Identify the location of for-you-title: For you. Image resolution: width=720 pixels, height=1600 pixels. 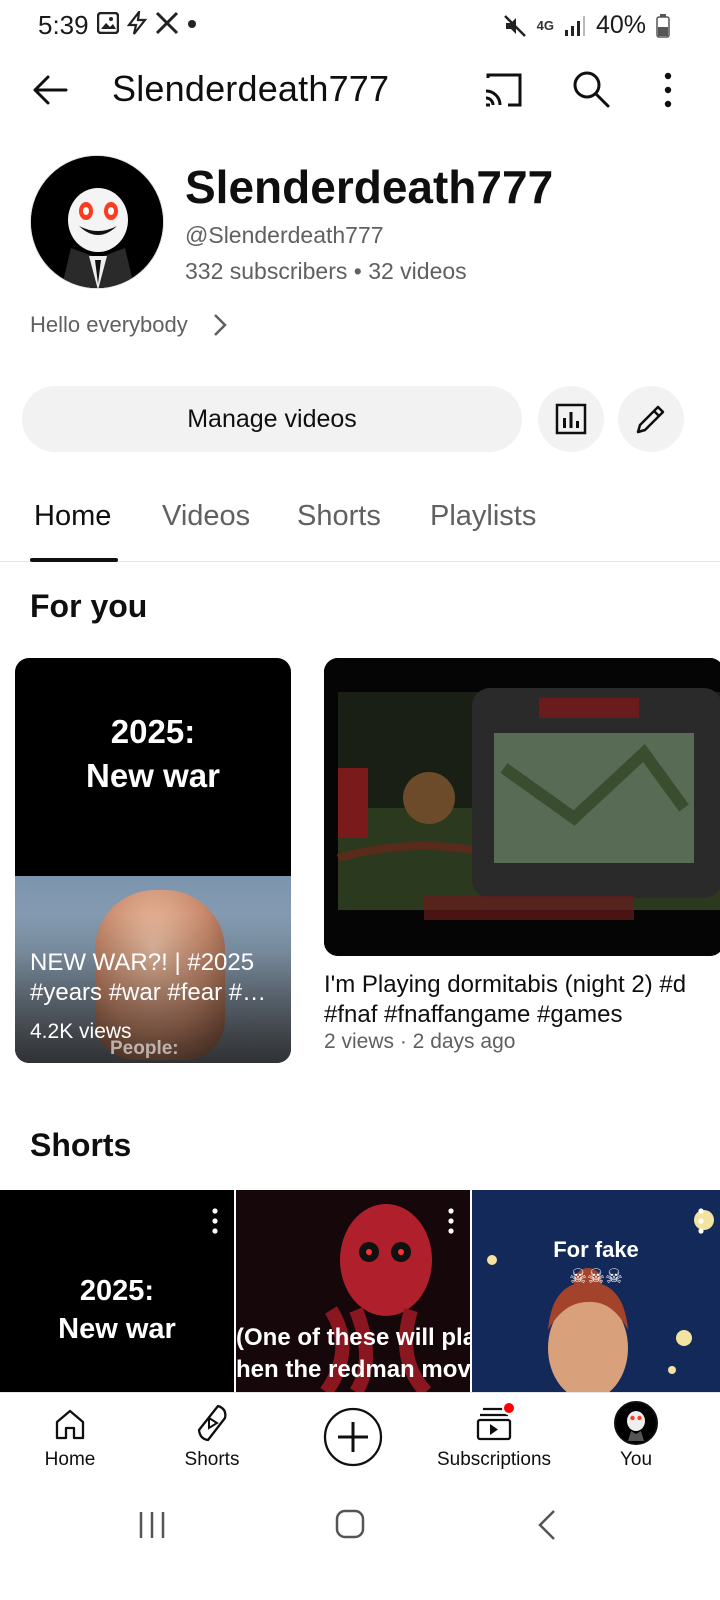
(89, 606).